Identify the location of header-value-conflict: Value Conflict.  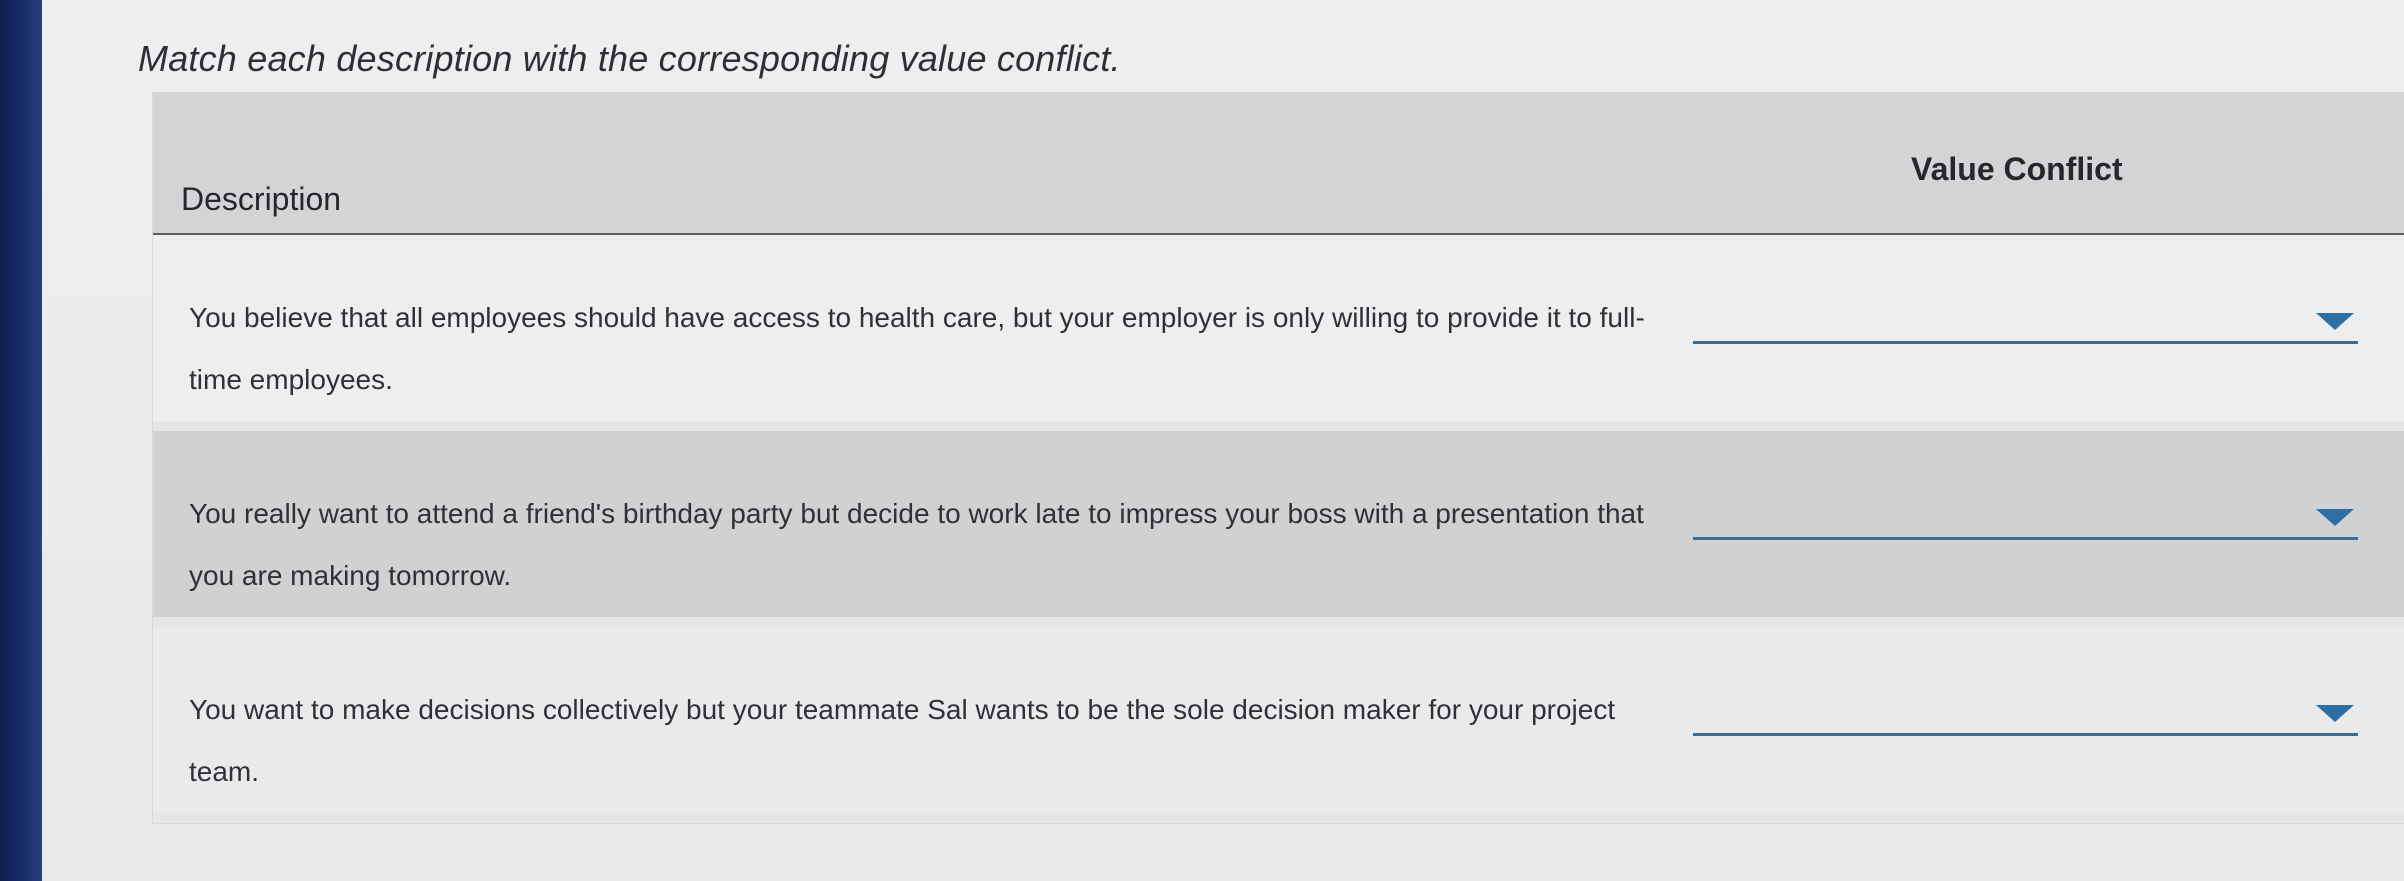
(2017, 169).